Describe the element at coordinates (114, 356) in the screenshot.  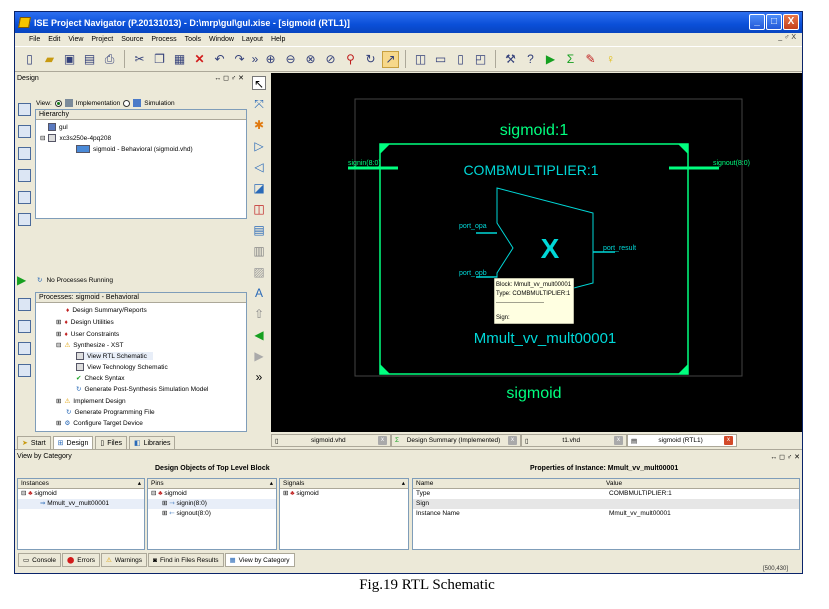
I see `process-view-rtl: View RTL Schematic` at that location.